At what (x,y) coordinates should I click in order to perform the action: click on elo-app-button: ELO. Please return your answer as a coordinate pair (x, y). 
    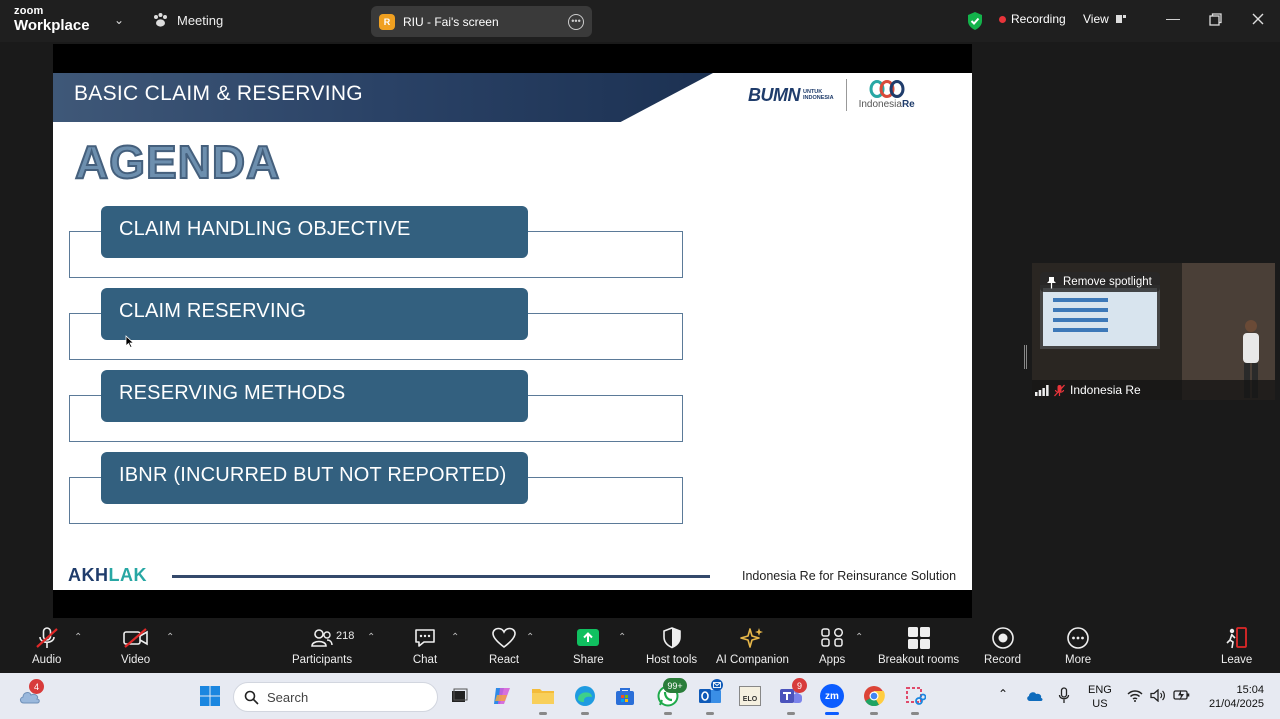
    Looking at the image, I should click on (750, 696).